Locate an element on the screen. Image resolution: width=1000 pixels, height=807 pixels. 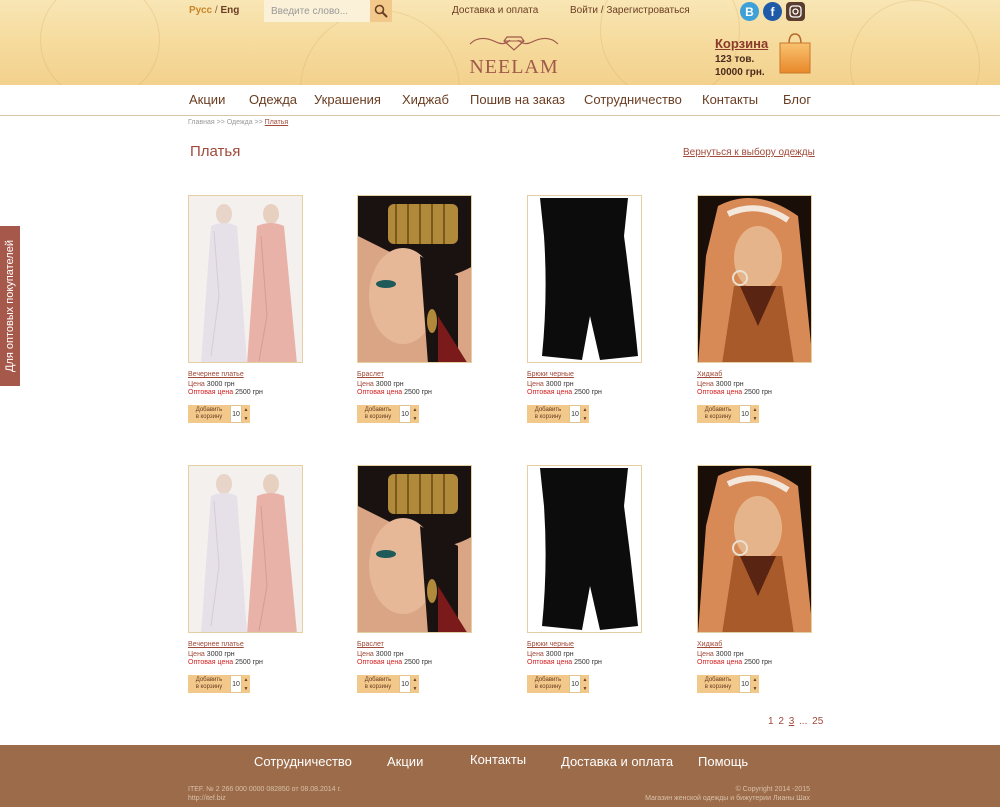
add-to-cart-line1: Добавить is located at coordinates (548, 410).